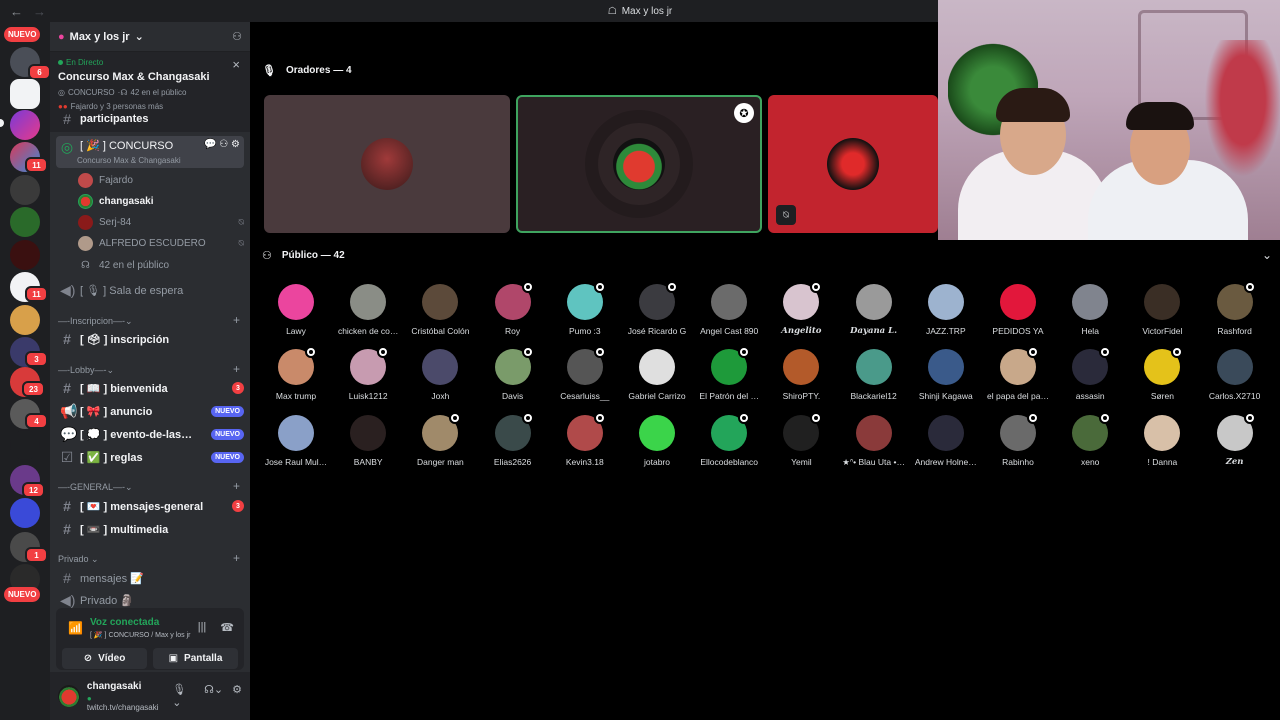 The height and width of the screenshot is (720, 1280). I want to click on audience-member: VictorFidel, so click(1162, 310).